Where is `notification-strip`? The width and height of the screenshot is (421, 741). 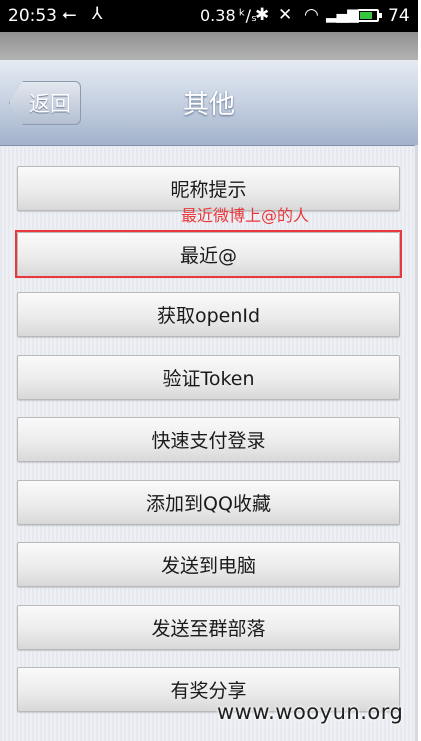 notification-strip is located at coordinates (209, 46).